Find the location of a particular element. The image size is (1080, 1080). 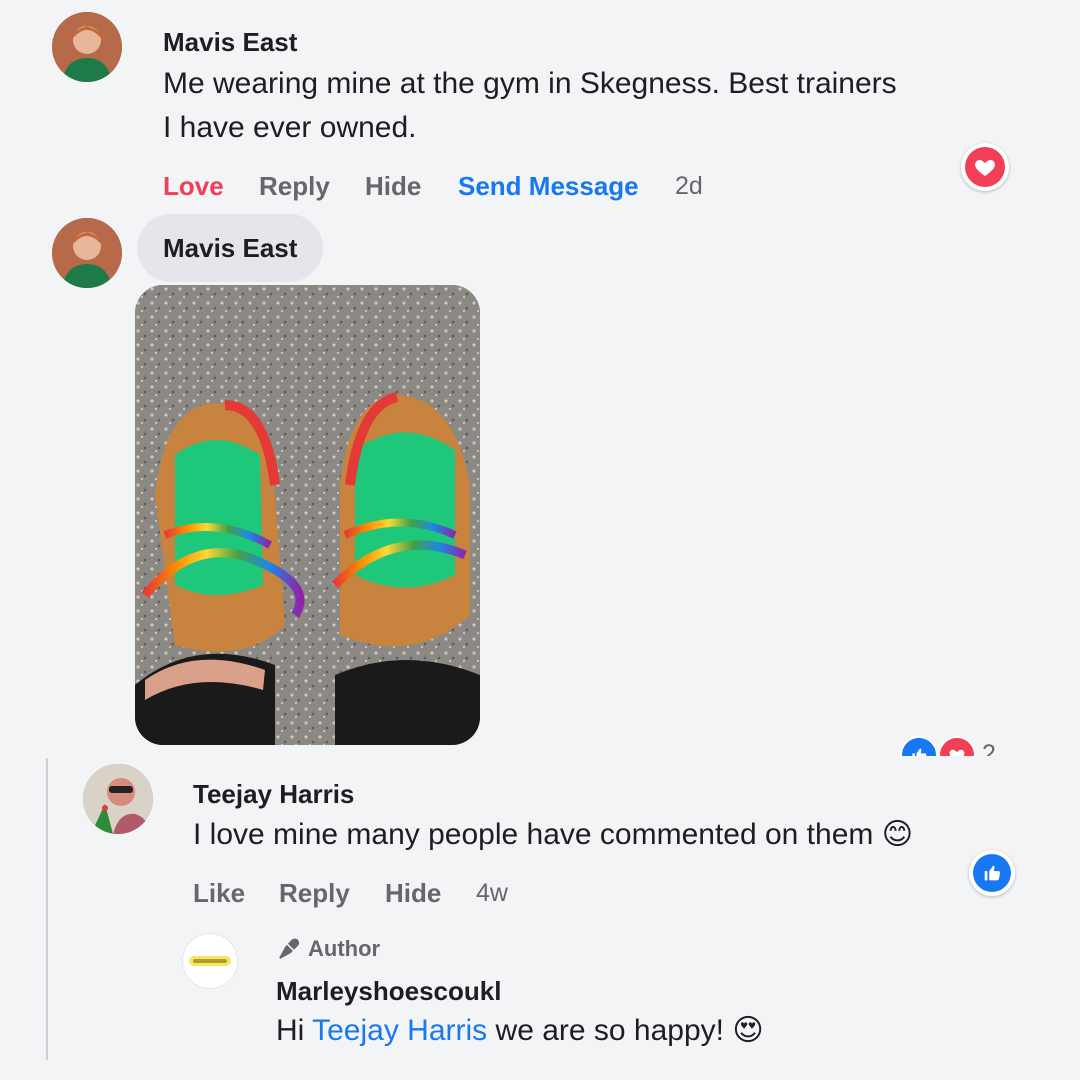

reaction-summary: 2 is located at coordinates (950, 746).